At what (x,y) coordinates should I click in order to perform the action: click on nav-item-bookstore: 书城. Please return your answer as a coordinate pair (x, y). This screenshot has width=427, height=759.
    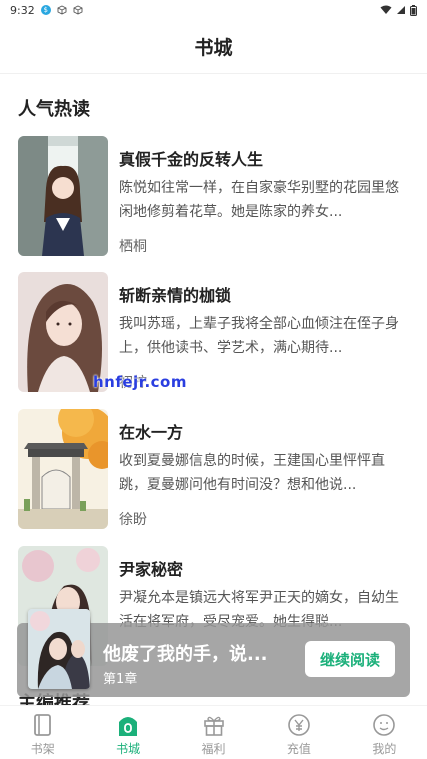
    Looking at the image, I should click on (127, 732).